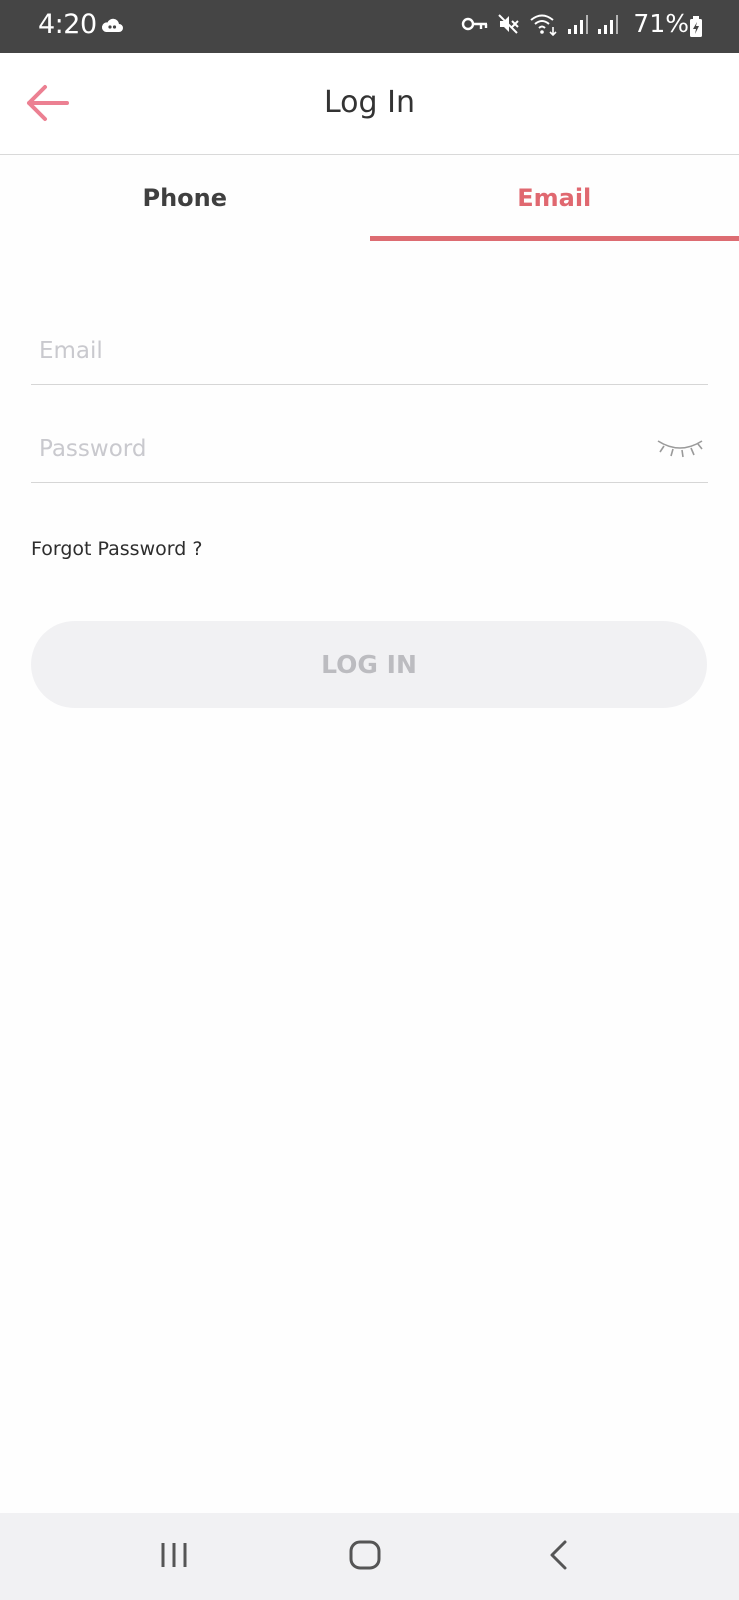 The width and height of the screenshot is (739, 1600). What do you see at coordinates (116, 549) in the screenshot?
I see `forgot-password-link: Forgot Password ?` at bounding box center [116, 549].